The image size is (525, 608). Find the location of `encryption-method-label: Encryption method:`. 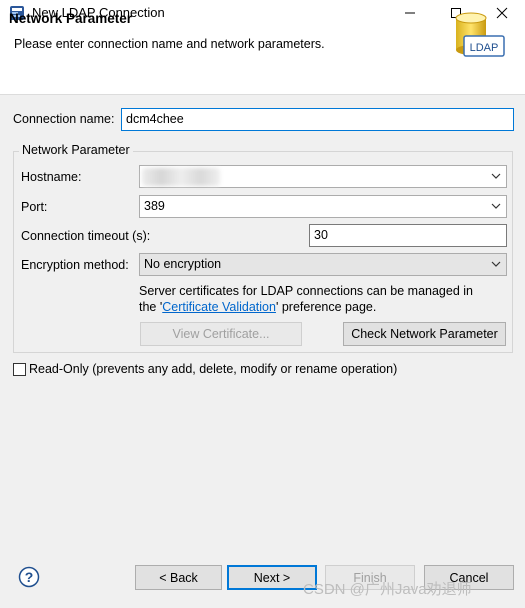

encryption-method-label: Encryption method: is located at coordinates (75, 265).